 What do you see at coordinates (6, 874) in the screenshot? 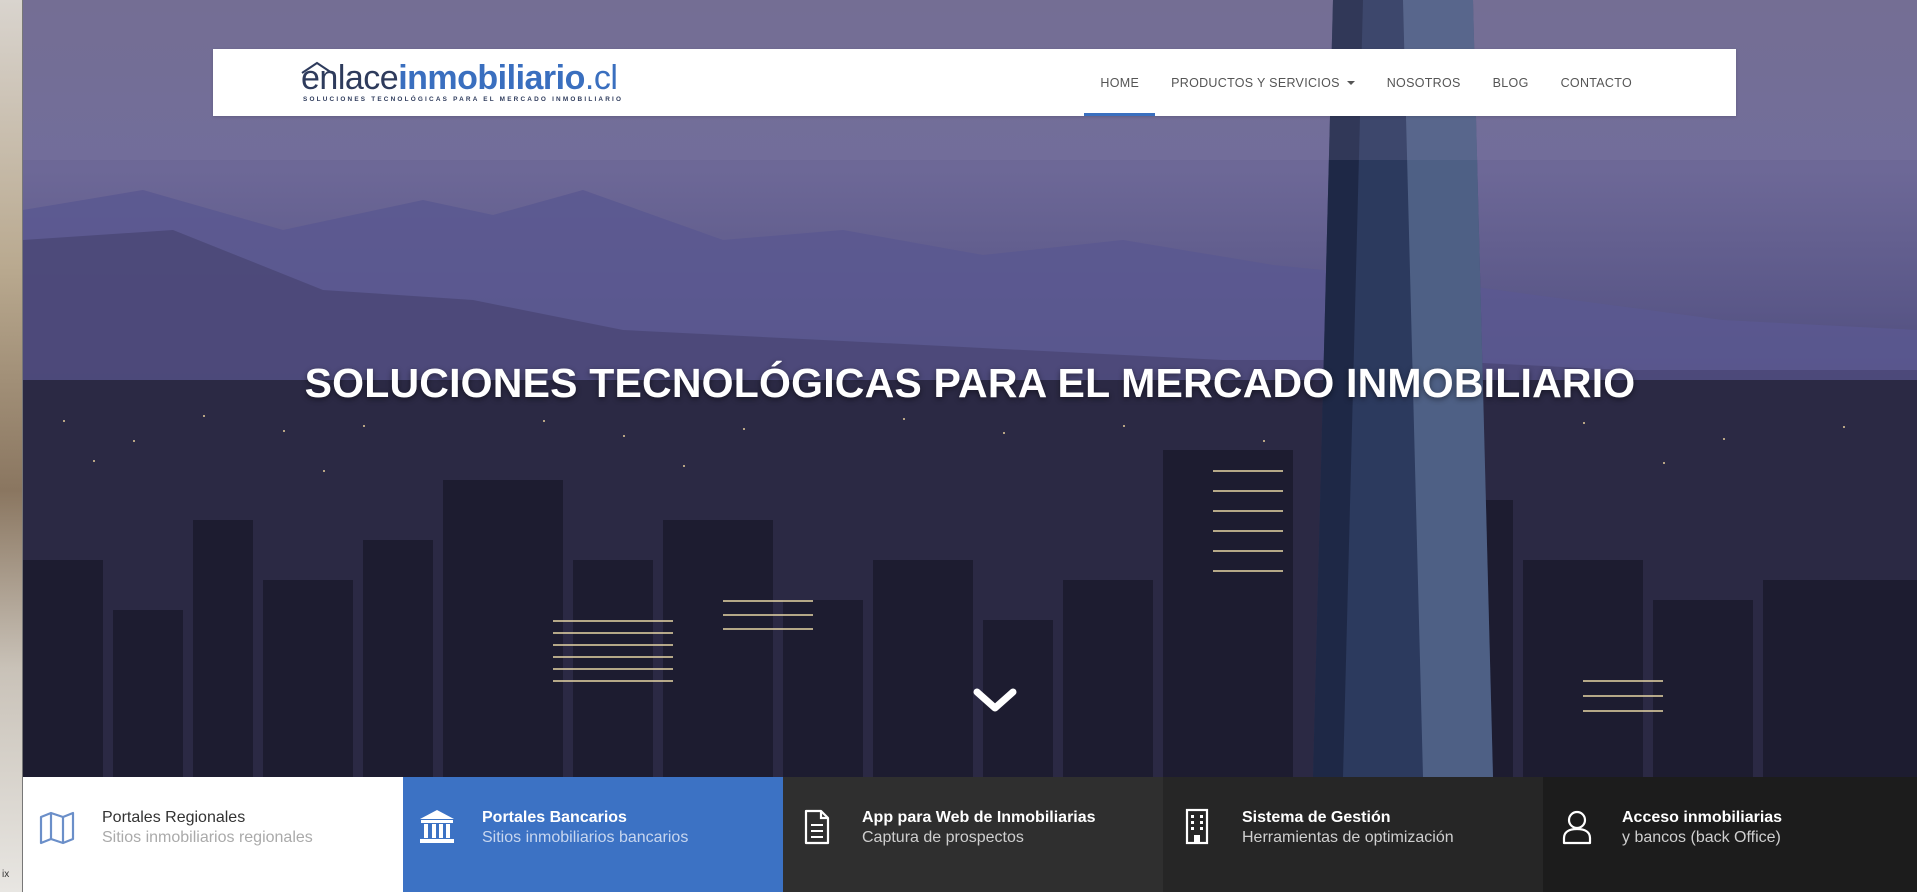
I see `background-window-text: ix` at bounding box center [6, 874].